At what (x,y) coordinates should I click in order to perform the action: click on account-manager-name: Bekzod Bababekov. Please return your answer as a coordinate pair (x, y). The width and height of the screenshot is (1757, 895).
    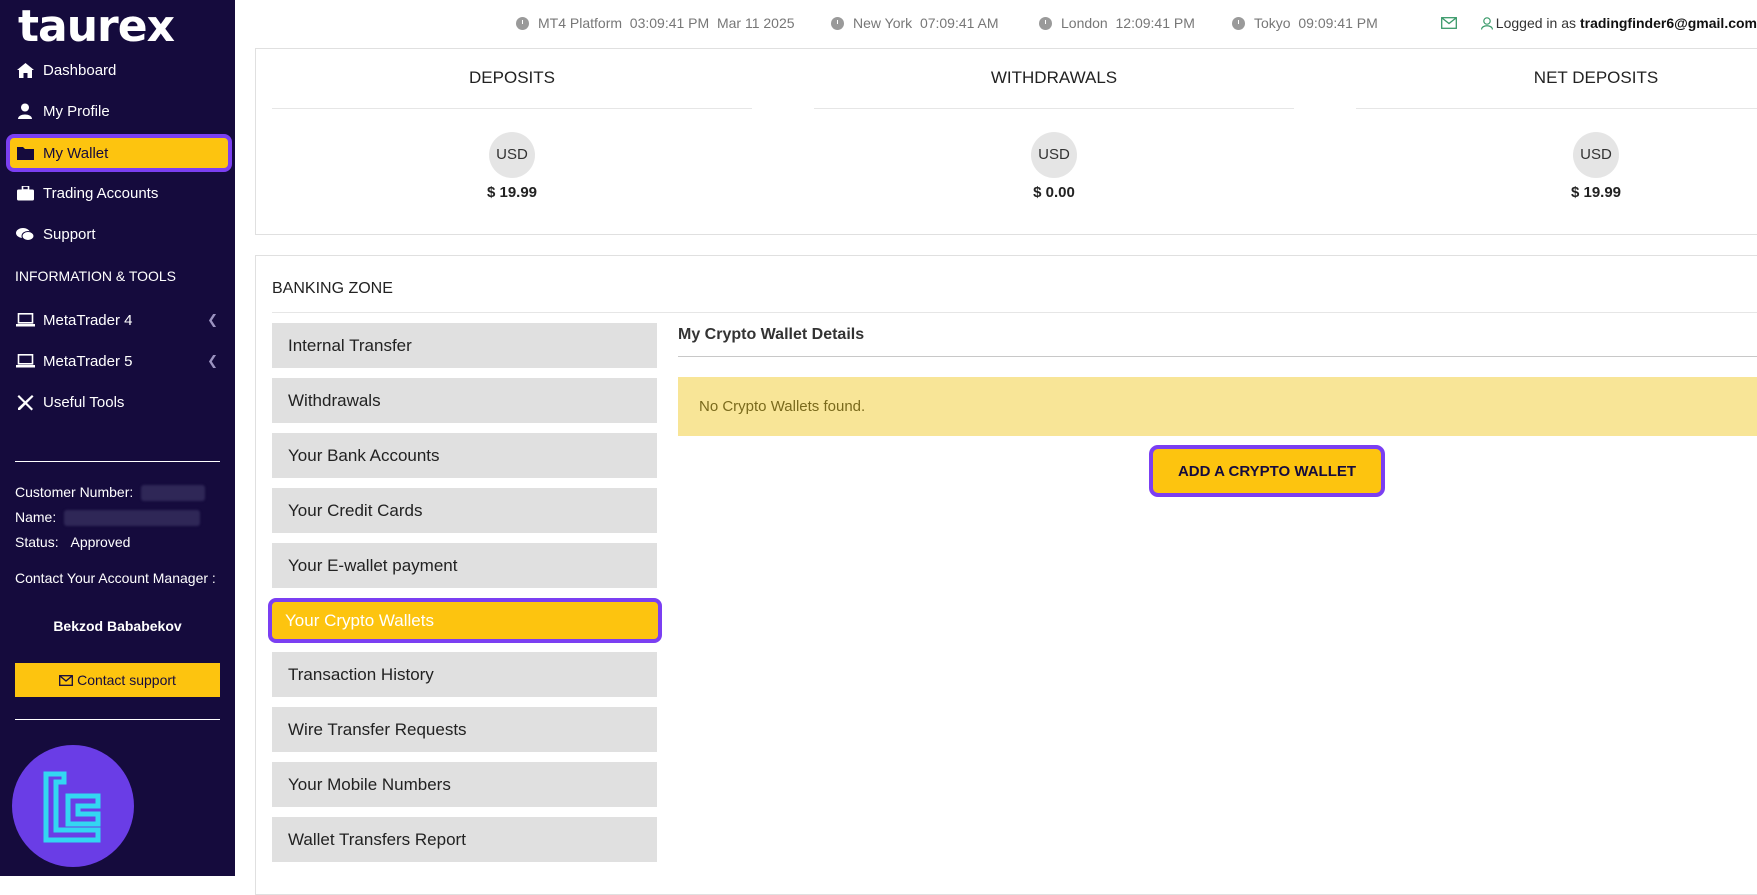
    Looking at the image, I should click on (117, 626).